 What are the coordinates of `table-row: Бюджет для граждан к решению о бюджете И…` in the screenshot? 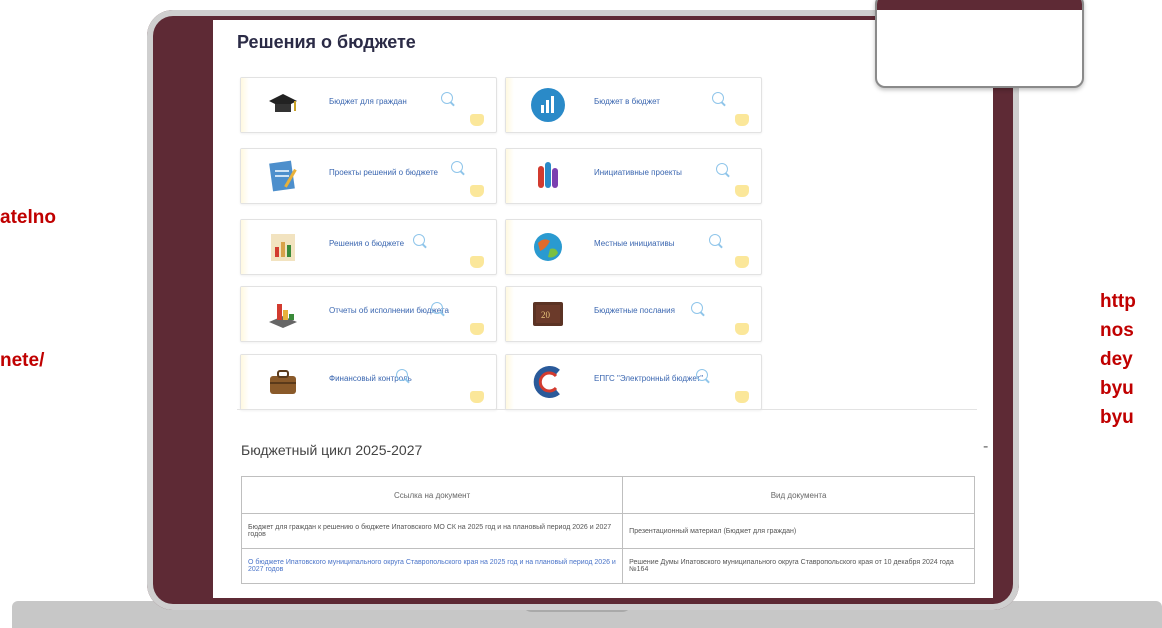 It's located at (607, 531).